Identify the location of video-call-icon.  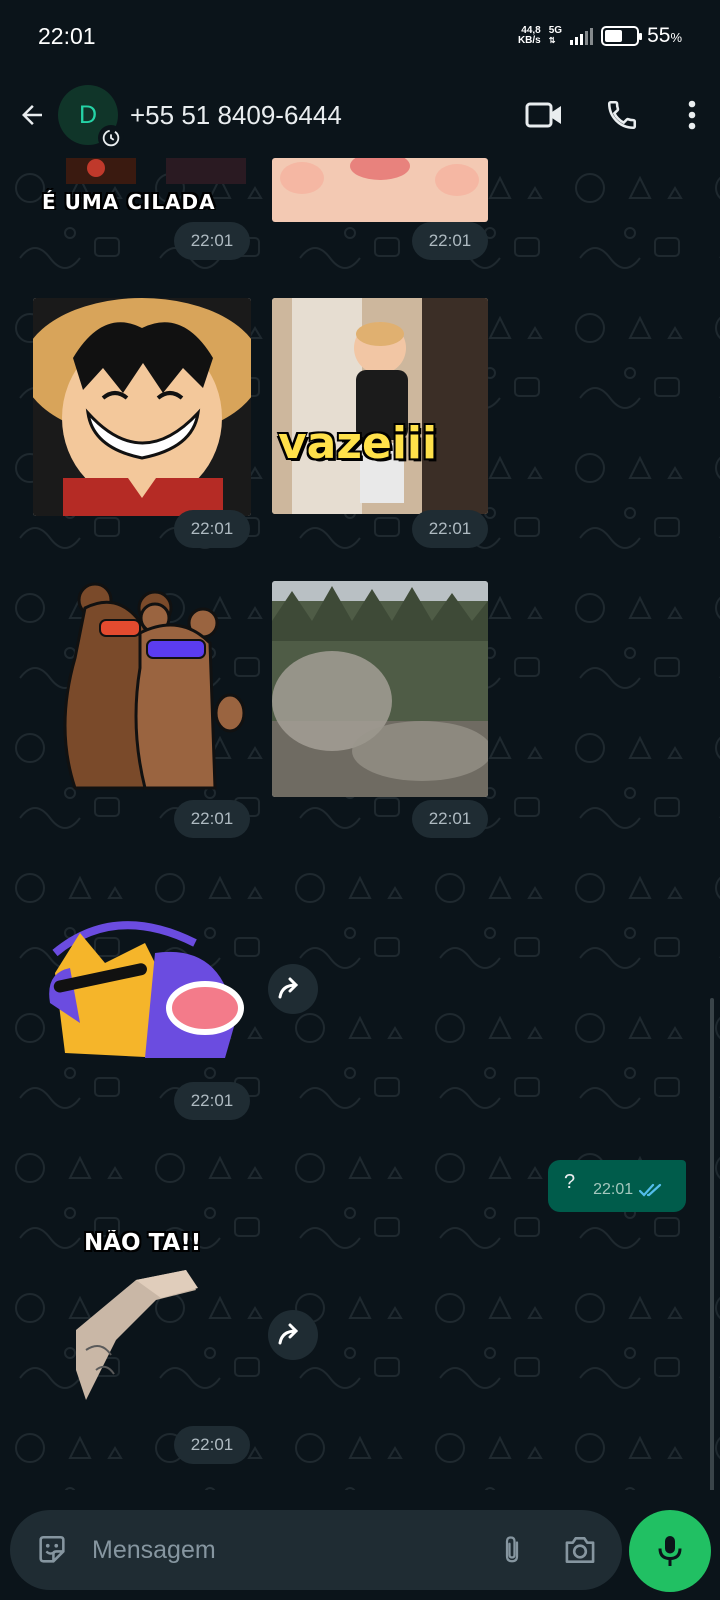
(543, 115).